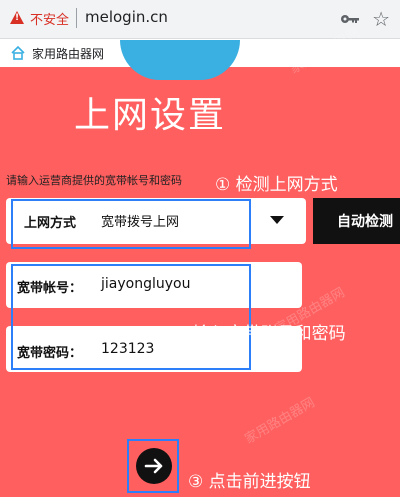 Image resolution: width=400 pixels, height=497 pixels. What do you see at coordinates (126, 17) in the screenshot?
I see `url-text: melogin.cn` at bounding box center [126, 17].